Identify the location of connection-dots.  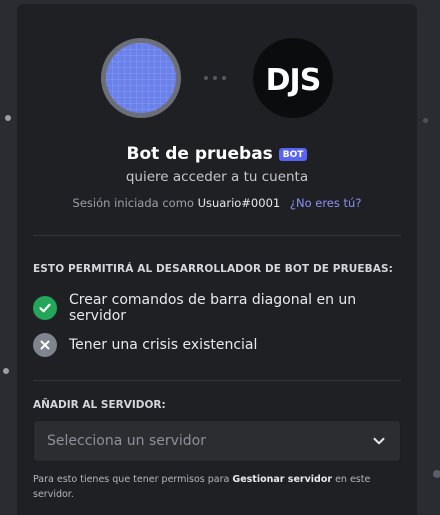
(215, 78).